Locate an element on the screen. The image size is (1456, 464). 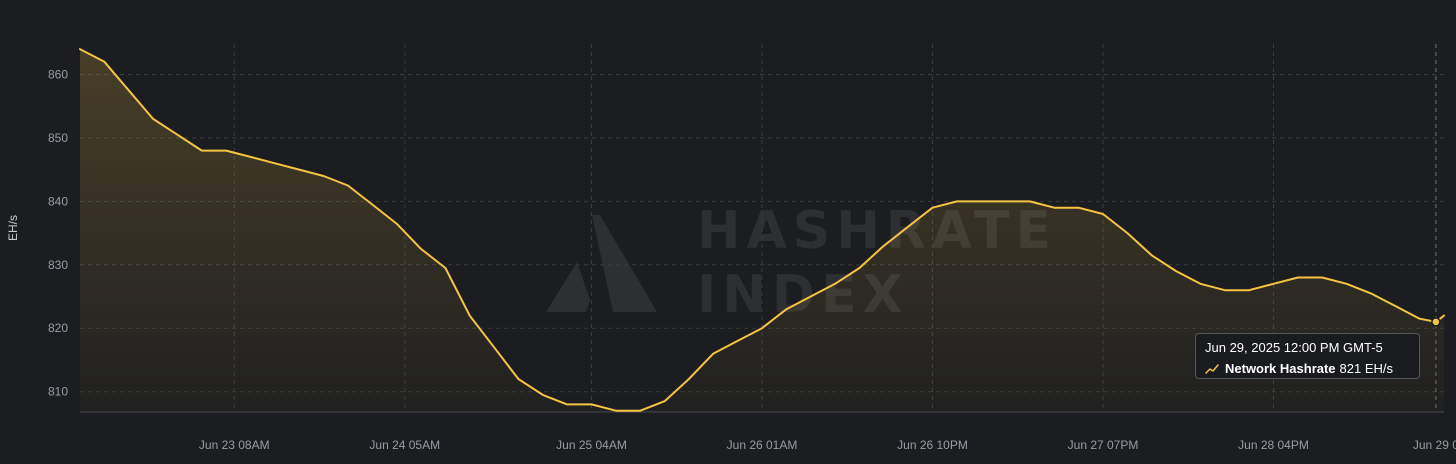
tooltip-series-row: Network Hashrate 821 EH/s is located at coordinates (1307, 369).